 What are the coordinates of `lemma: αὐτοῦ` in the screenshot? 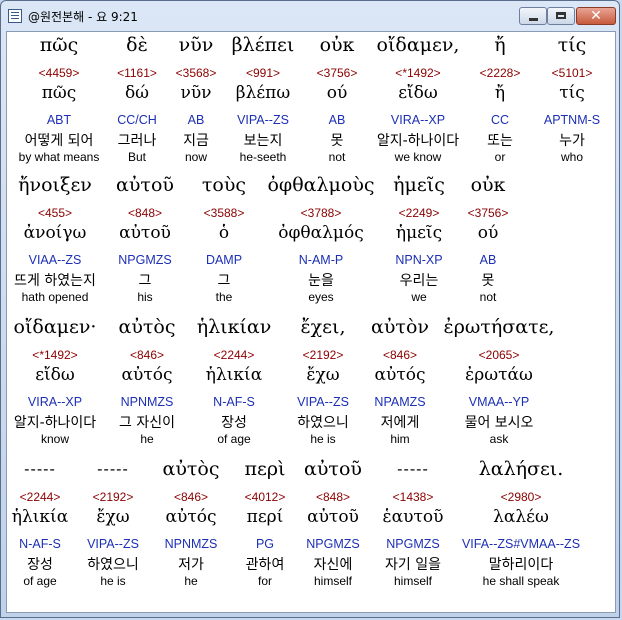 It's located at (333, 517).